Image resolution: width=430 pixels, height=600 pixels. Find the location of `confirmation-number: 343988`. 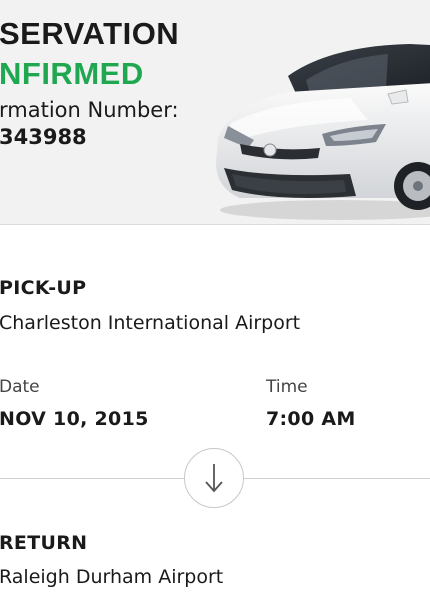

confirmation-number: 343988 is located at coordinates (43, 137).